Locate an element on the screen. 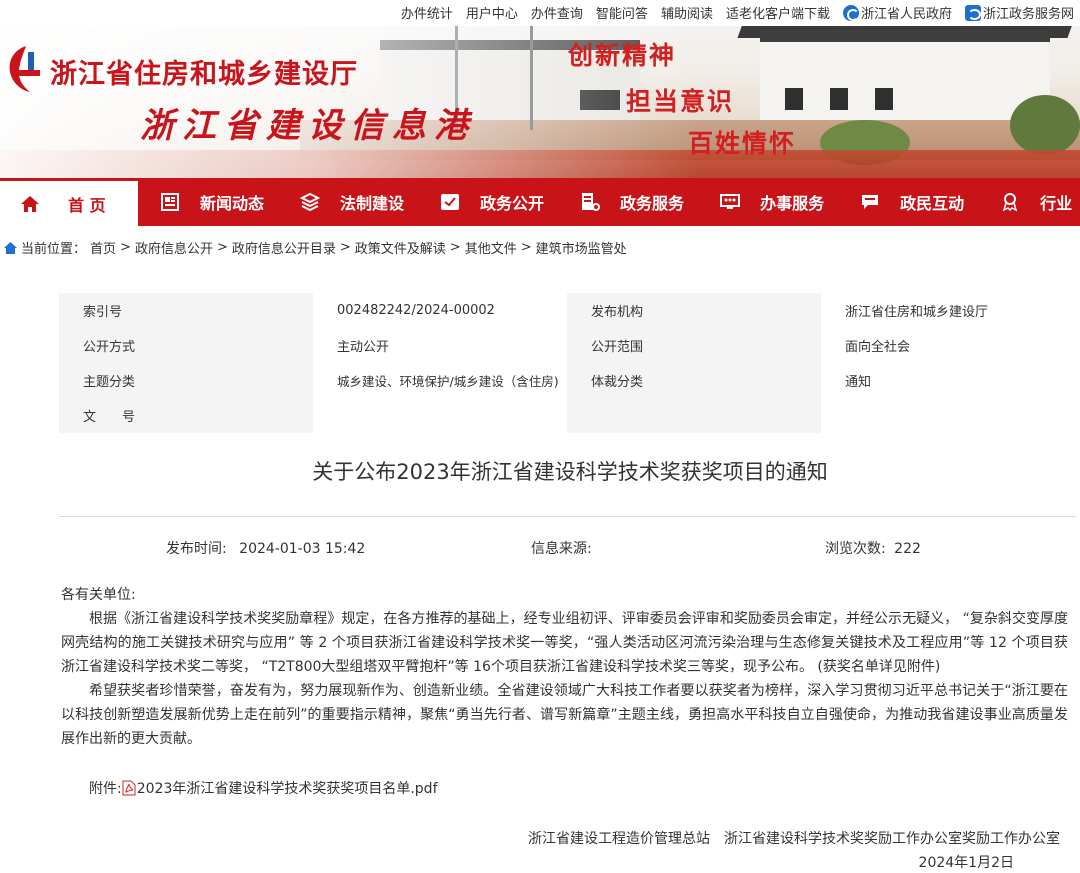 Image resolution: width=1080 pixels, height=873 pixels. info-label: 体裁分类 is located at coordinates (617, 382).